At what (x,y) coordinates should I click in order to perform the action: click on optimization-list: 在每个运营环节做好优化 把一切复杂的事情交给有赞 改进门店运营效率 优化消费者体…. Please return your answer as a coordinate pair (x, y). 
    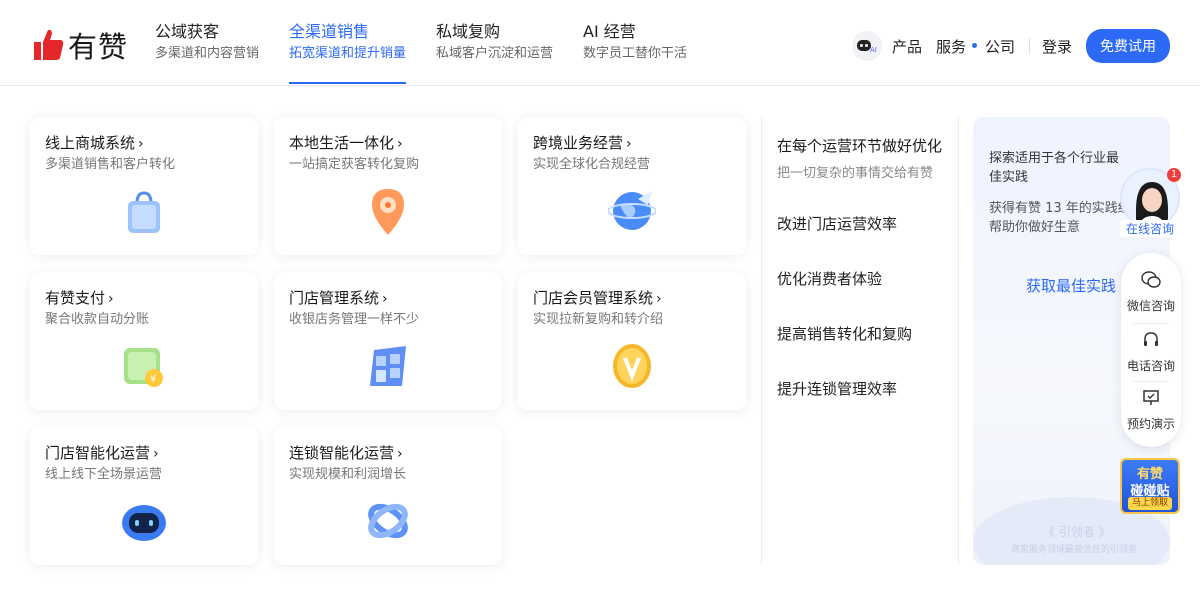
    Looking at the image, I should click on (860, 341).